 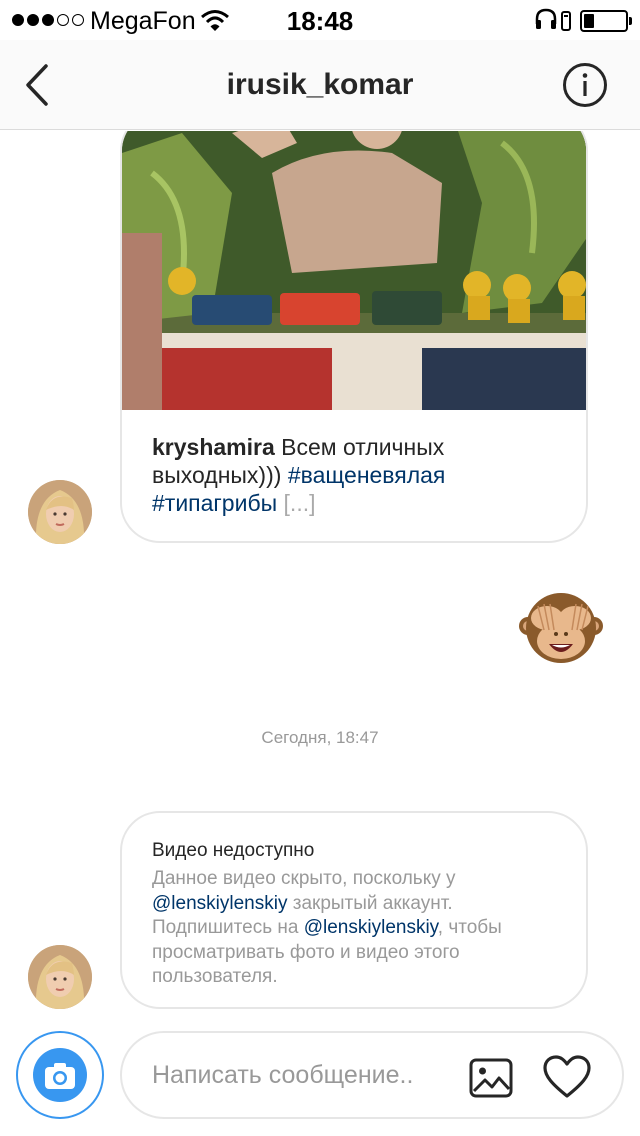 What do you see at coordinates (213, 447) in the screenshot?
I see `shared-post-username: kryshamira` at bounding box center [213, 447].